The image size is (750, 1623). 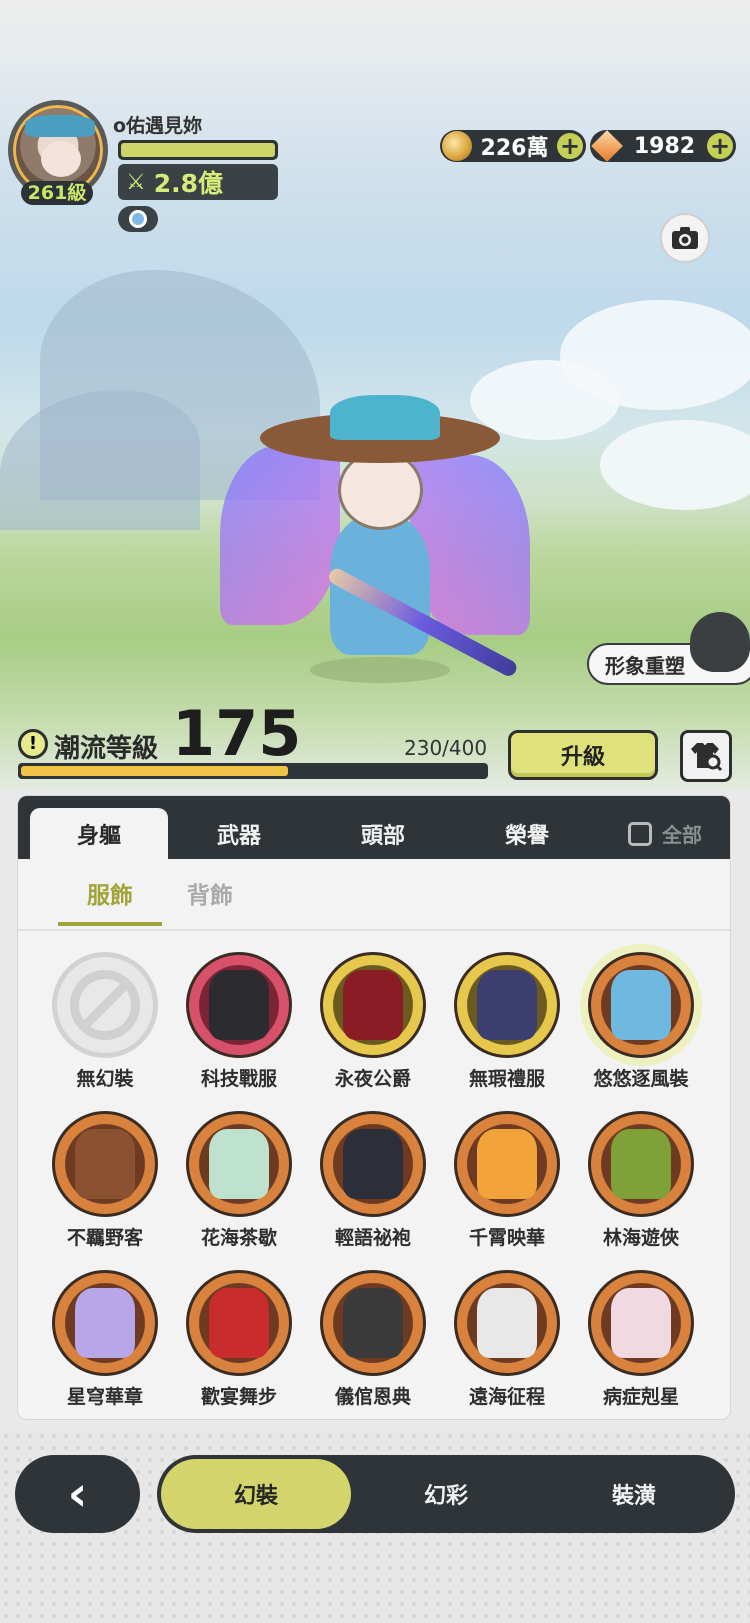 What do you see at coordinates (60, 126) in the screenshot?
I see `avatar-hat` at bounding box center [60, 126].